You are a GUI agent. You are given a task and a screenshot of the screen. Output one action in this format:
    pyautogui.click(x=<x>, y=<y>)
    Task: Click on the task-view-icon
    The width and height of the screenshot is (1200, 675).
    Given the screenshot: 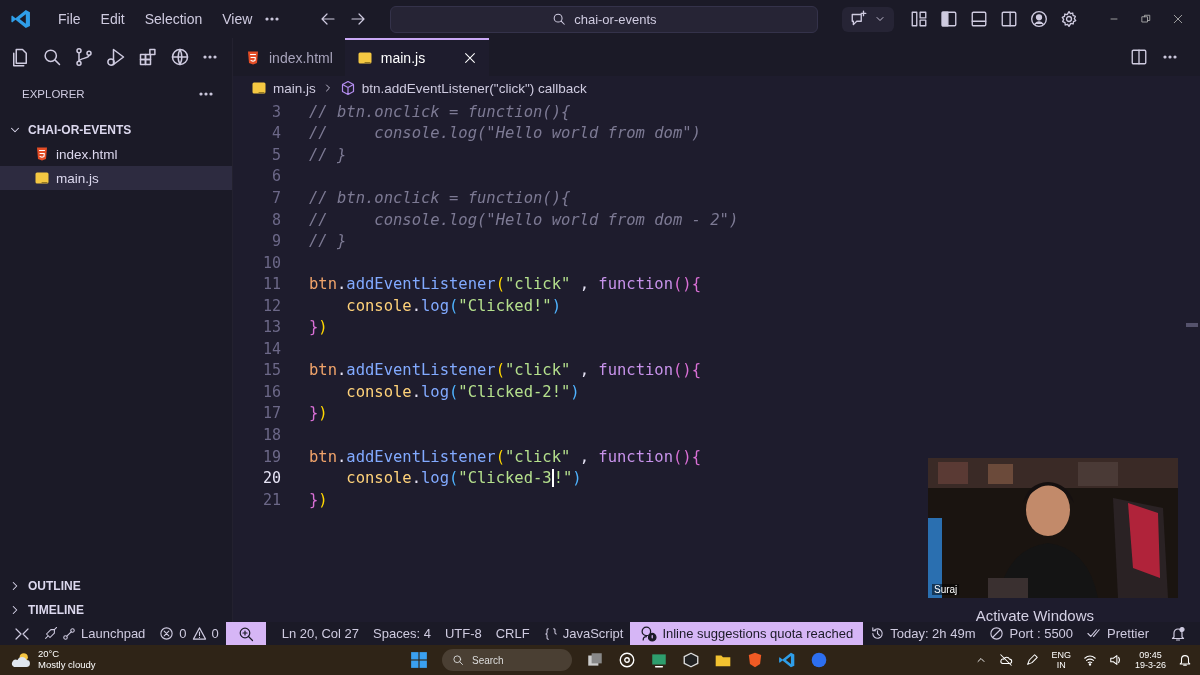 What is the action you would take?
    pyautogui.click(x=595, y=660)
    